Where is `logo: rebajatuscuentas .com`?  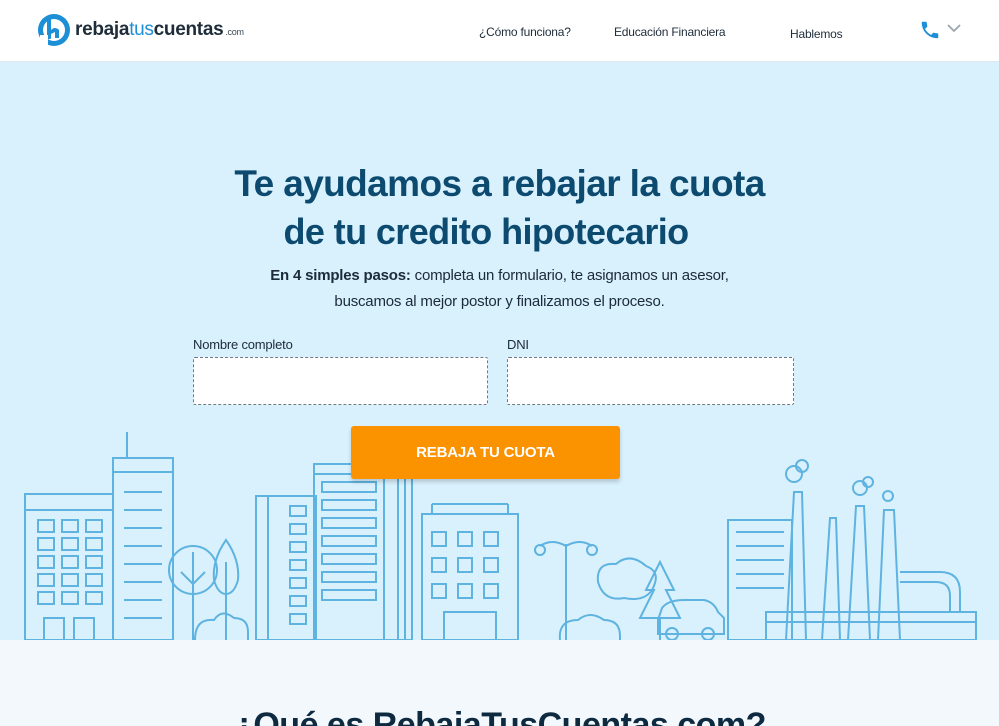 logo: rebajatuscuentas .com is located at coordinates (140, 30).